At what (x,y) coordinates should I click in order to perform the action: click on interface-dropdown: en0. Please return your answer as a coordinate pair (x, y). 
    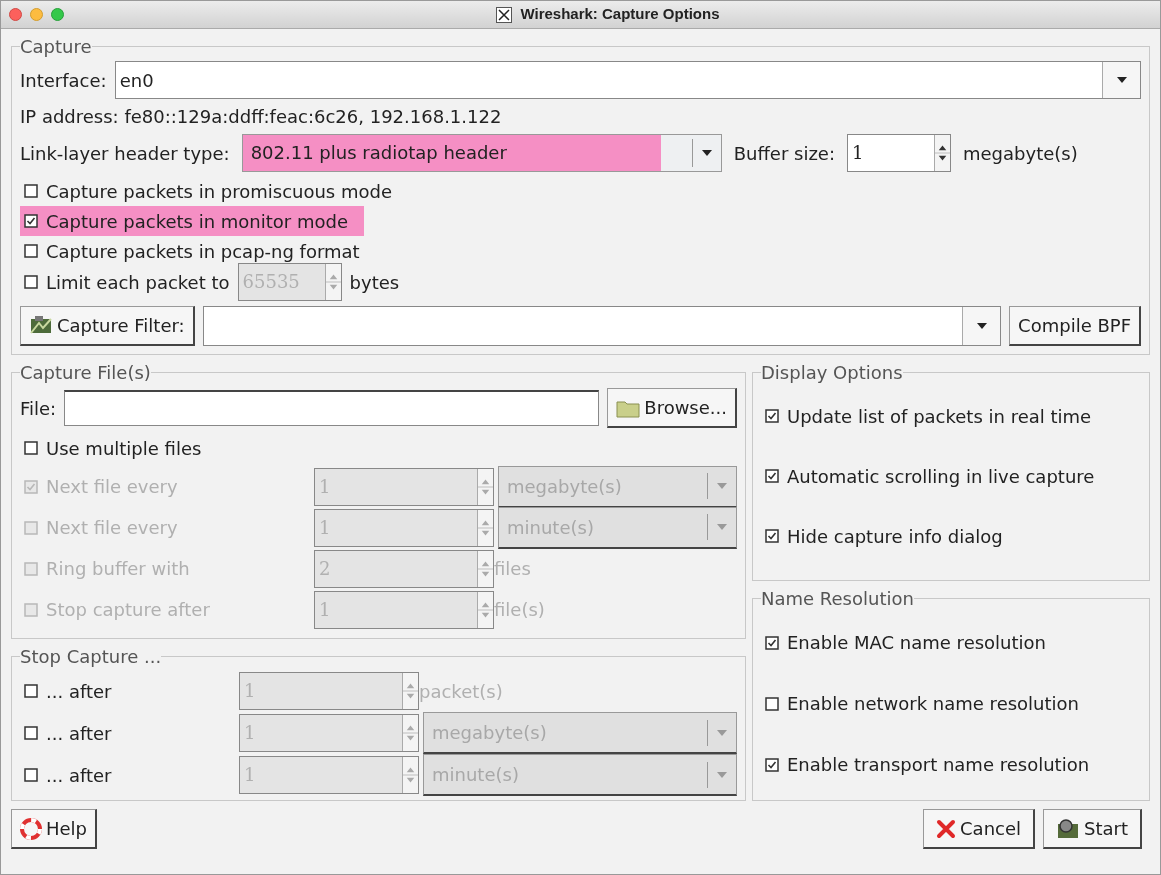
    Looking at the image, I should click on (627, 80).